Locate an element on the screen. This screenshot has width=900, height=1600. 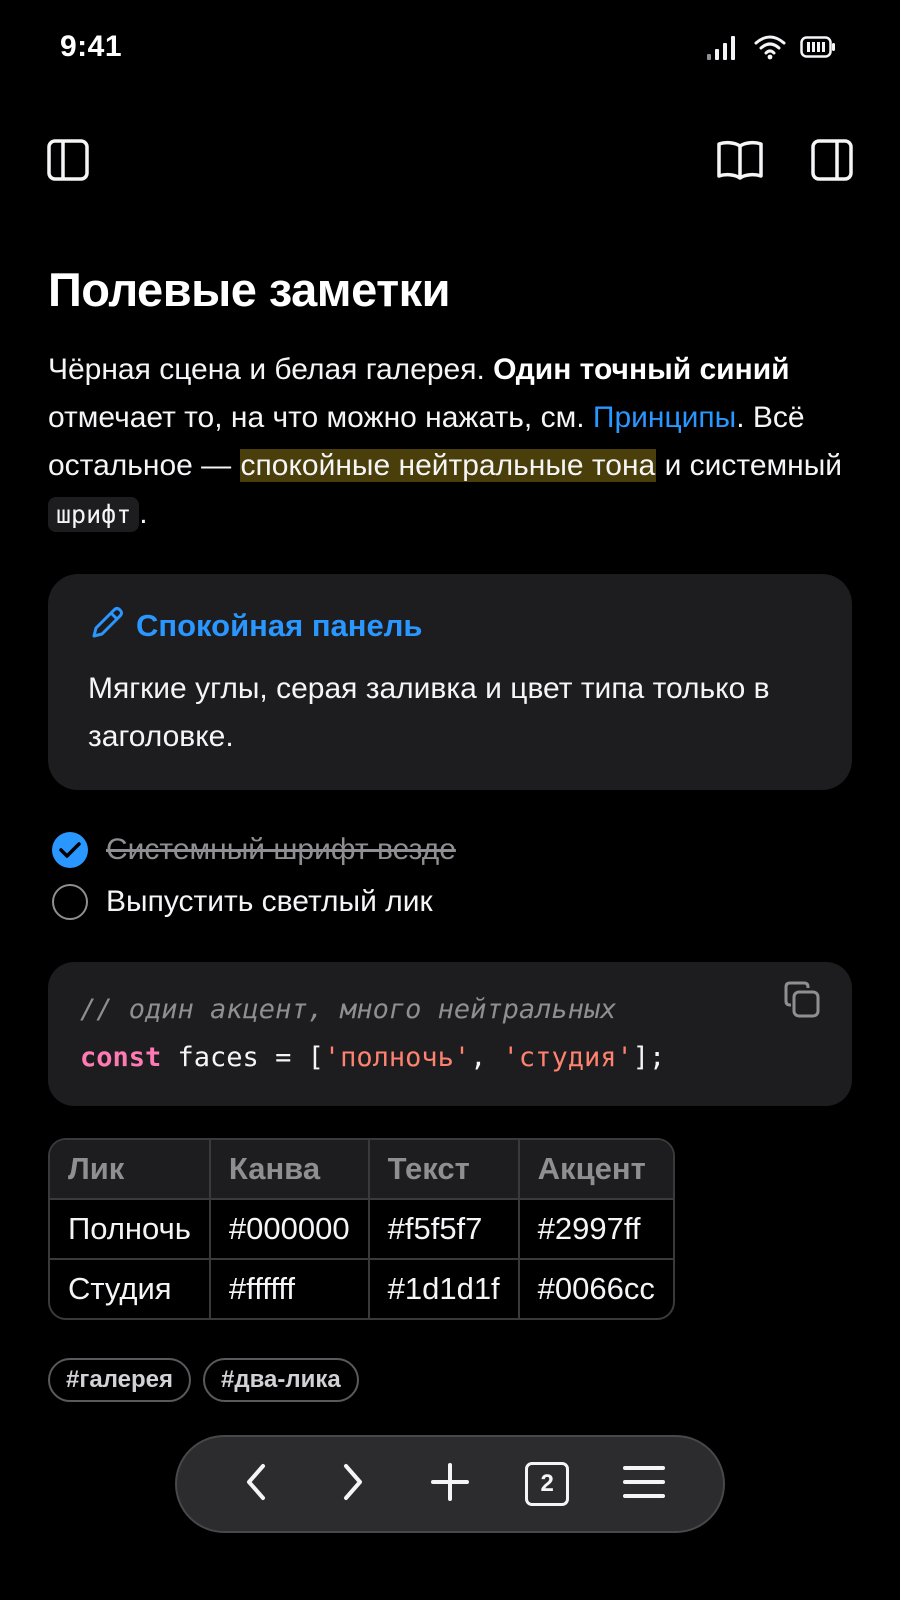
intro-text: отмечает то, на что можно нажать, см. is located at coordinates (320, 417).